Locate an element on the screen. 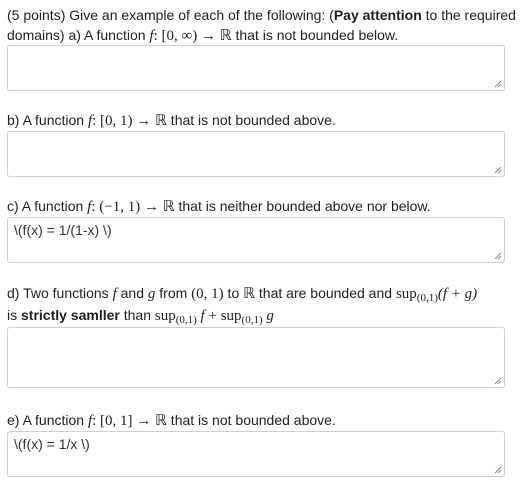  answer-c-textarea: \(f(x) = 1/(1-x) \) is located at coordinates (256, 240).